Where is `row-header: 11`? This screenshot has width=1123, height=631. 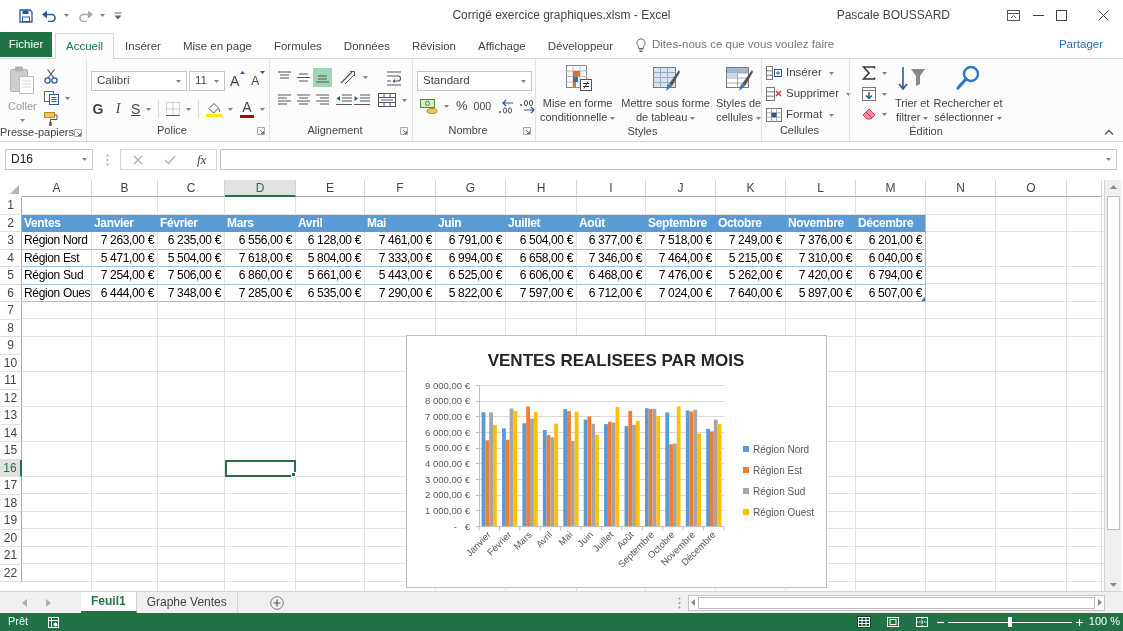 row-header: 11 is located at coordinates (11, 381).